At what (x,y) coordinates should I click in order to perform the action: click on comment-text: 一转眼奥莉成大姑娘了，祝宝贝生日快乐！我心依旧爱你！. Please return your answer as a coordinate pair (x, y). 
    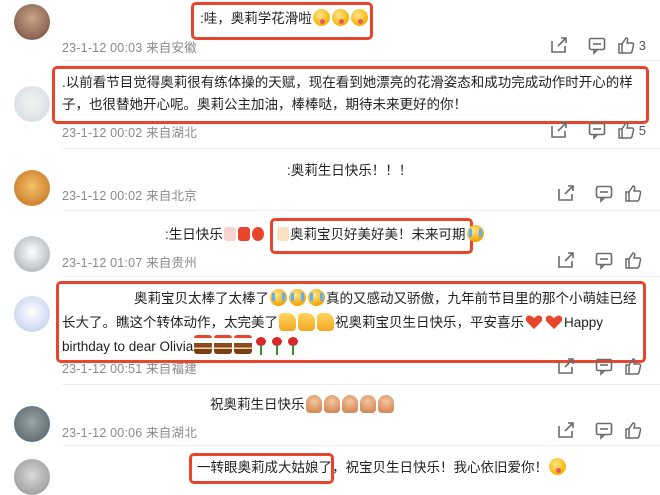
    Looking at the image, I should click on (382, 468).